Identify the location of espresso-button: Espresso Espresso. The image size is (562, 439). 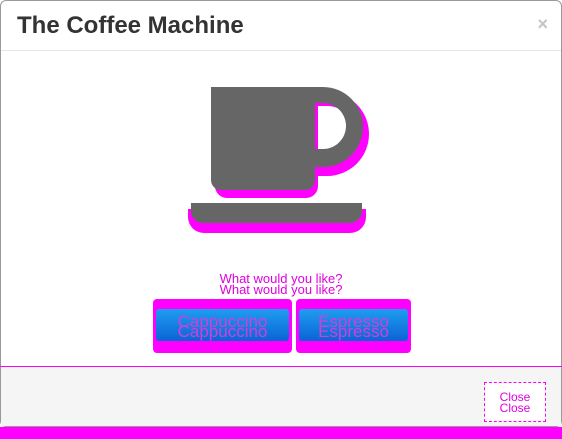
(353, 326).